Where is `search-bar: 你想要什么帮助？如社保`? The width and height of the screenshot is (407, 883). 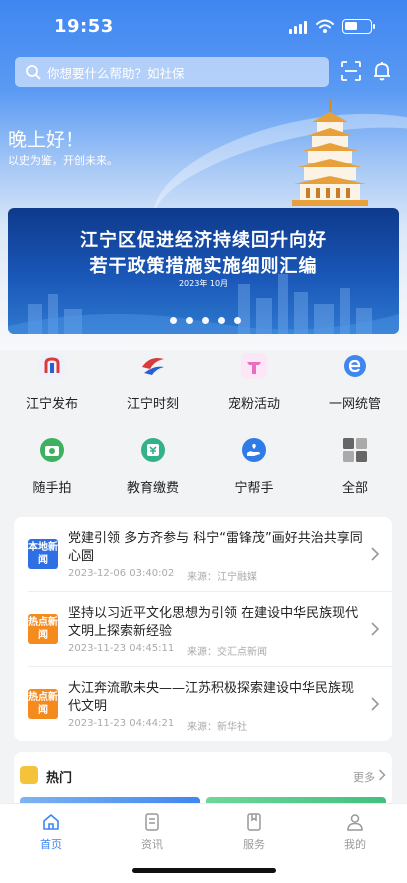 search-bar: 你想要什么帮助？如社保 is located at coordinates (172, 72).